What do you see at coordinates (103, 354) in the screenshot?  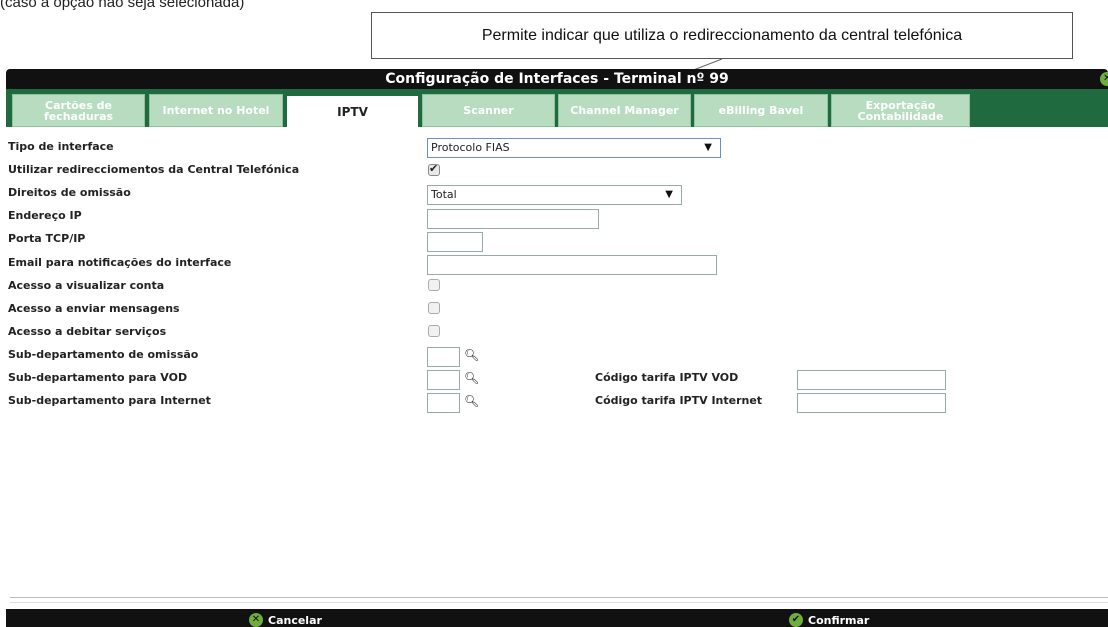 I see `default-subdept-label: Sub-departamento de omissão` at bounding box center [103, 354].